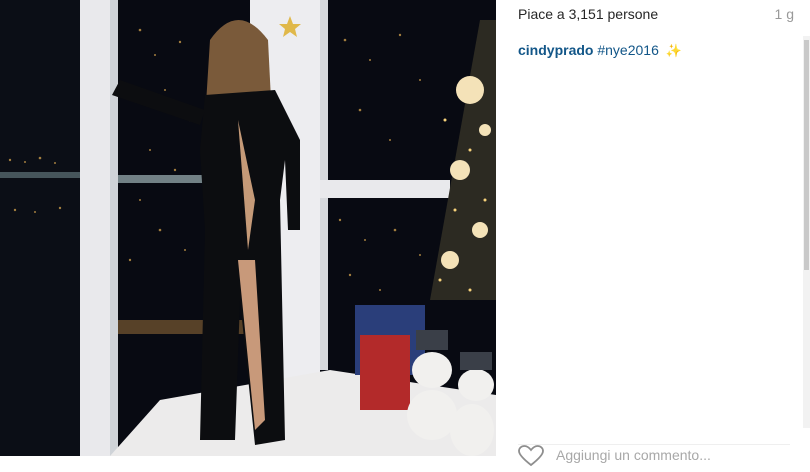 This screenshot has height=472, width=810. Describe the element at coordinates (673, 50) in the screenshot. I see `sparkles-icon: ✨` at that location.